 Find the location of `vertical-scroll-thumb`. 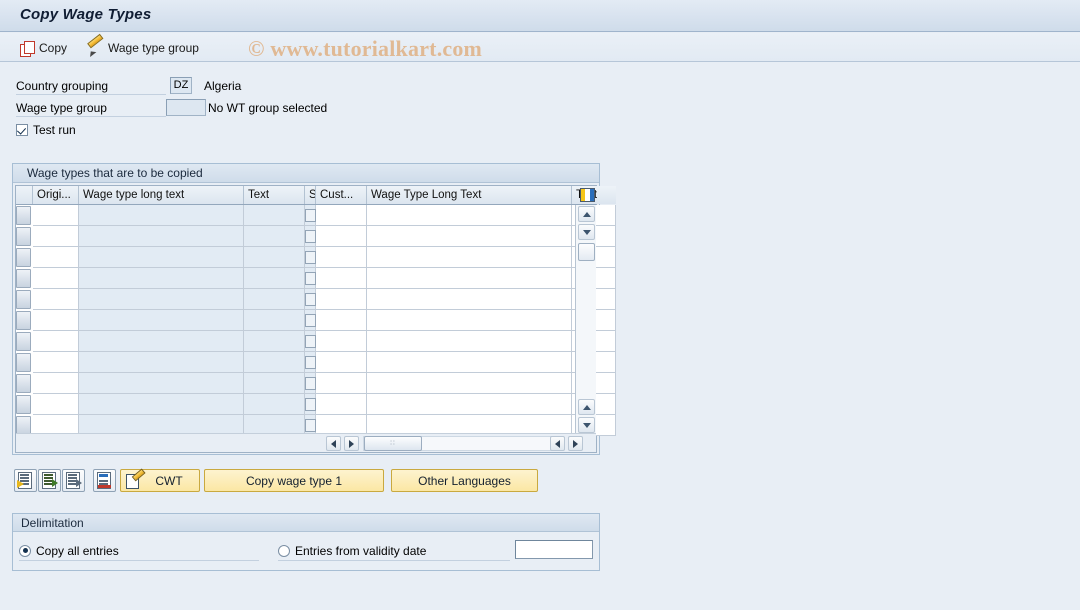

vertical-scroll-thumb is located at coordinates (586, 252).